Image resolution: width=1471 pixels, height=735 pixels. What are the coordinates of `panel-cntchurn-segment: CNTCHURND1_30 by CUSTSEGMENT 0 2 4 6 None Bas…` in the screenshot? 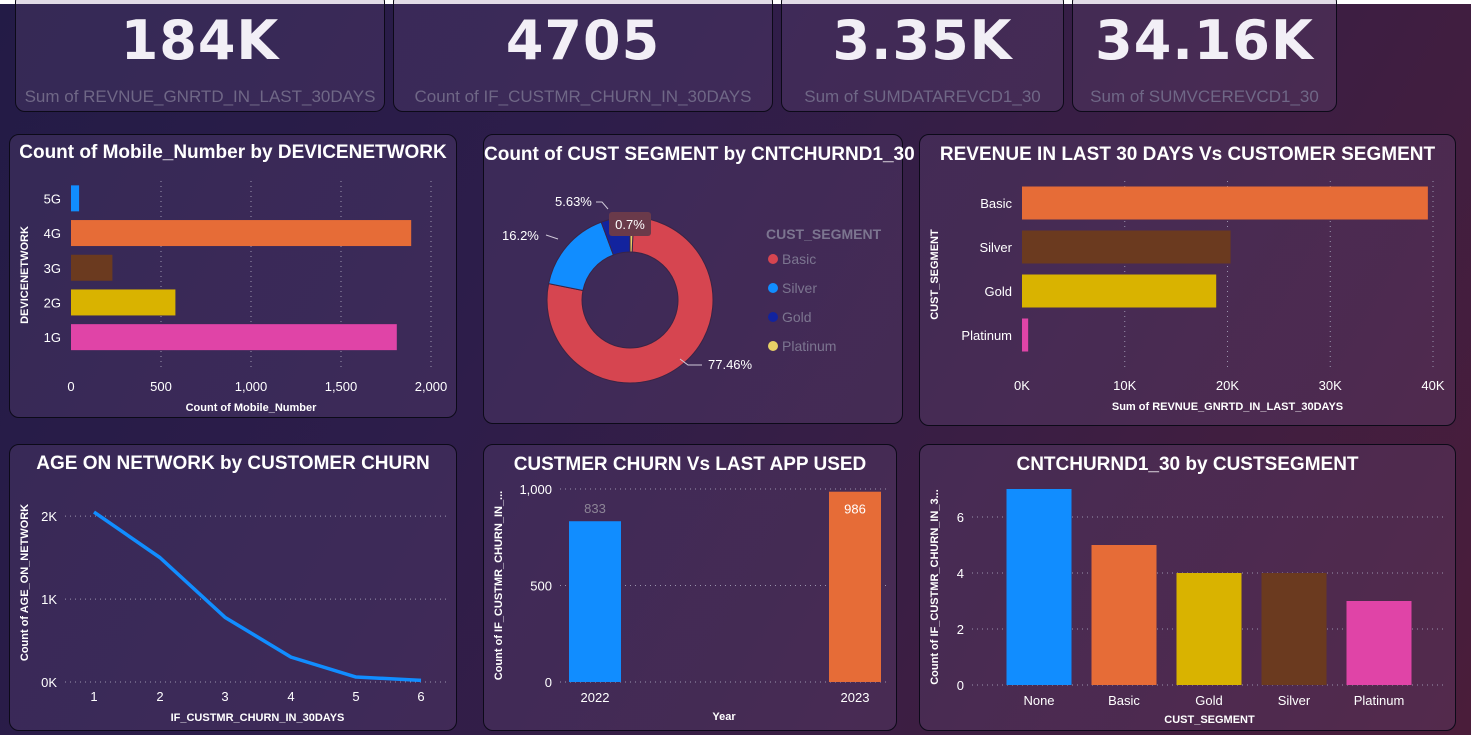 It's located at (1187, 587).